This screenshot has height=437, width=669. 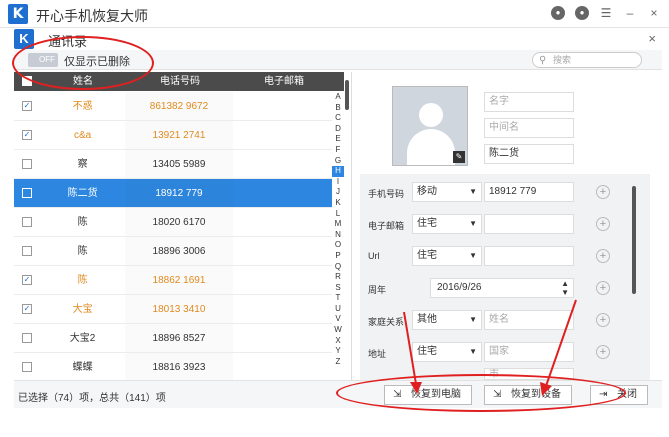 I want to click on alphabet-letter: R, so click(x=338, y=277).